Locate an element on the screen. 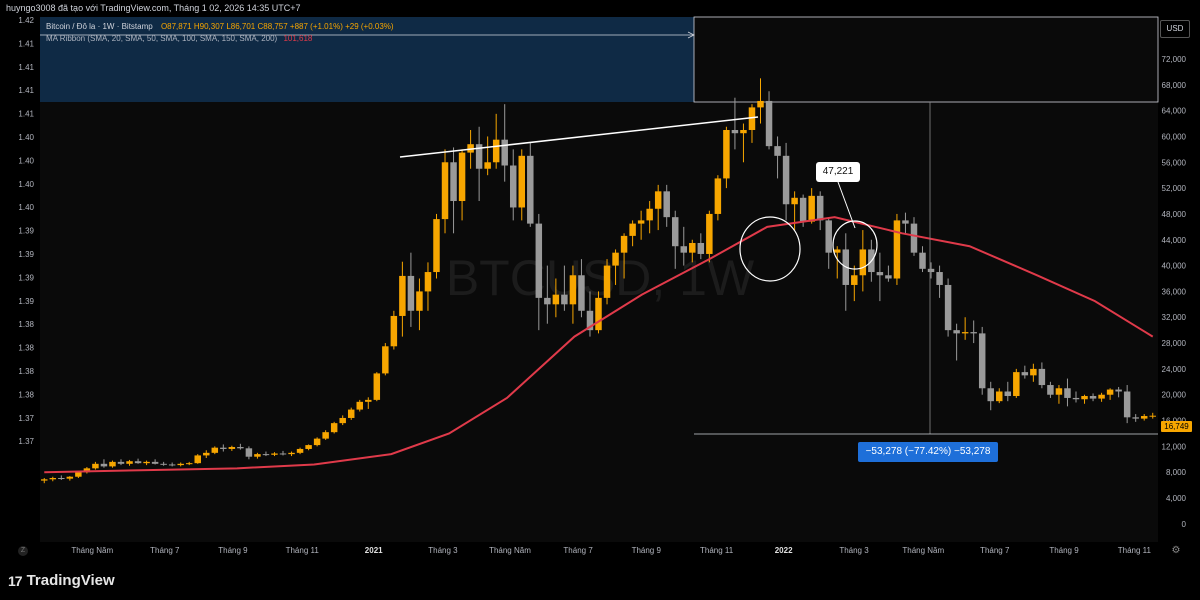  currency-button: USD is located at coordinates (1175, 29).